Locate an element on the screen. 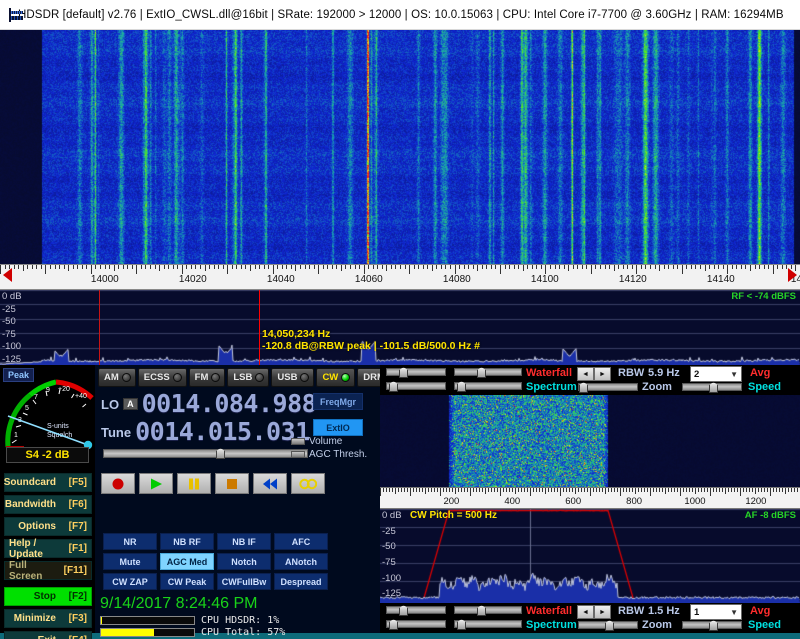 Image resolution: width=800 pixels, height=639 pixels. dsp-button-cw-zap: CW ZAP is located at coordinates (130, 581).